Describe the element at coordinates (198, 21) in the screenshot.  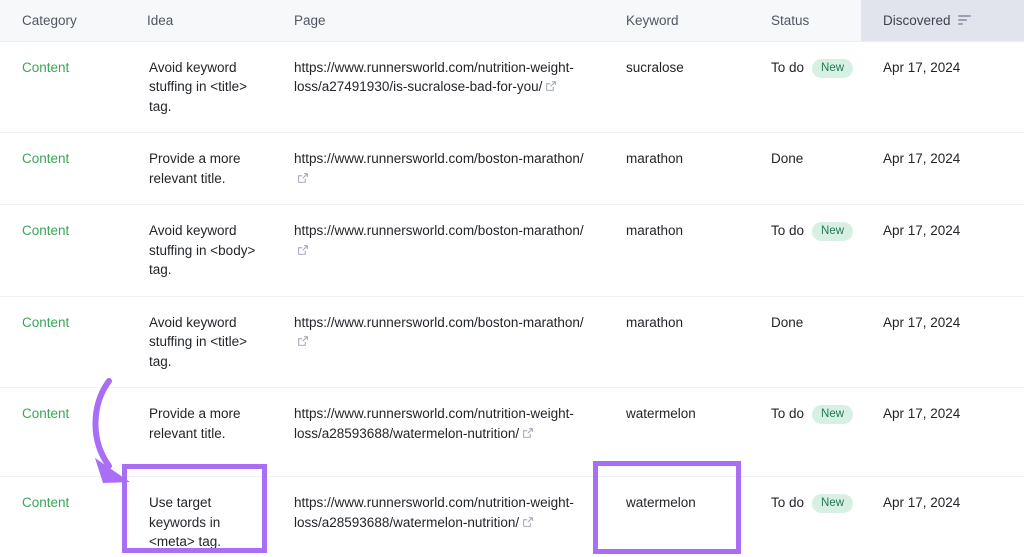
I see `column-header-idea: Idea` at that location.